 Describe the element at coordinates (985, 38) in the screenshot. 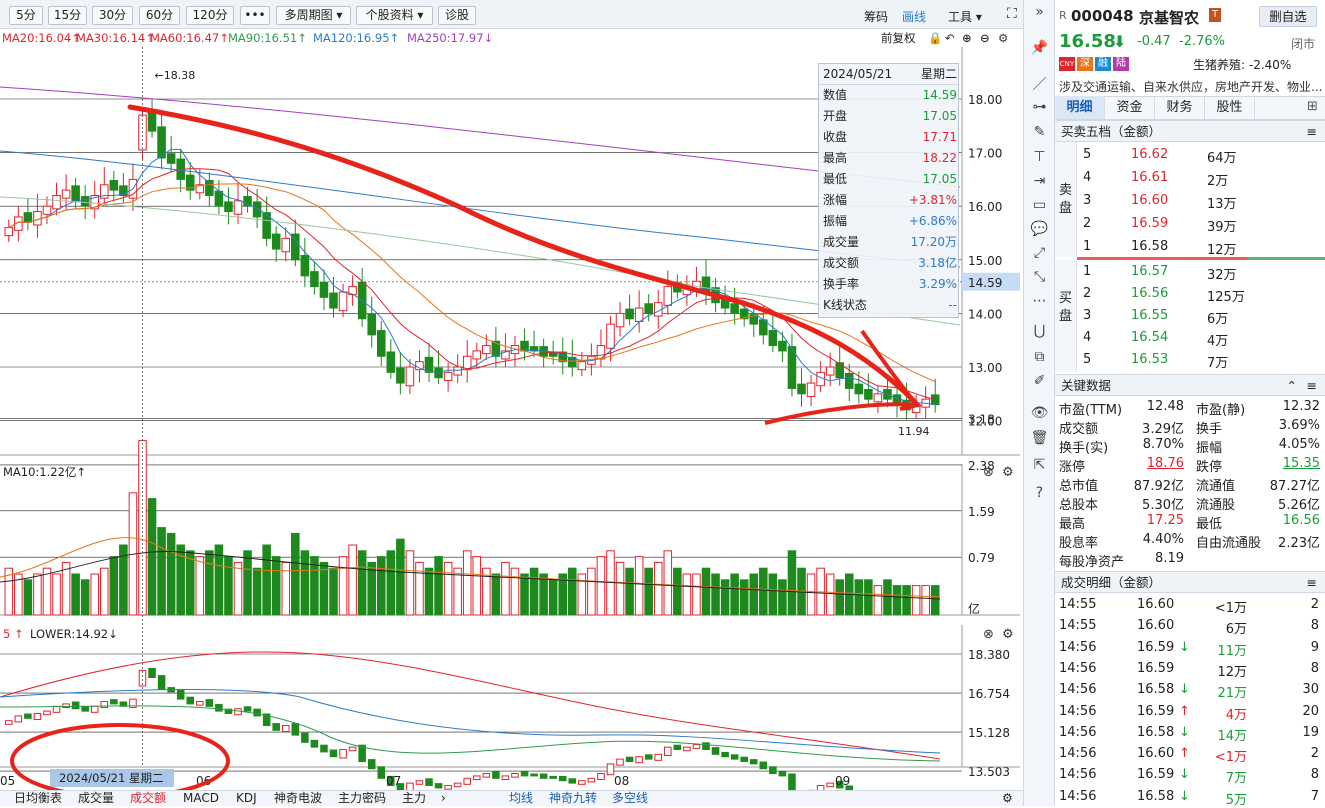

I see `zoom-out-icon: ⊖` at that location.